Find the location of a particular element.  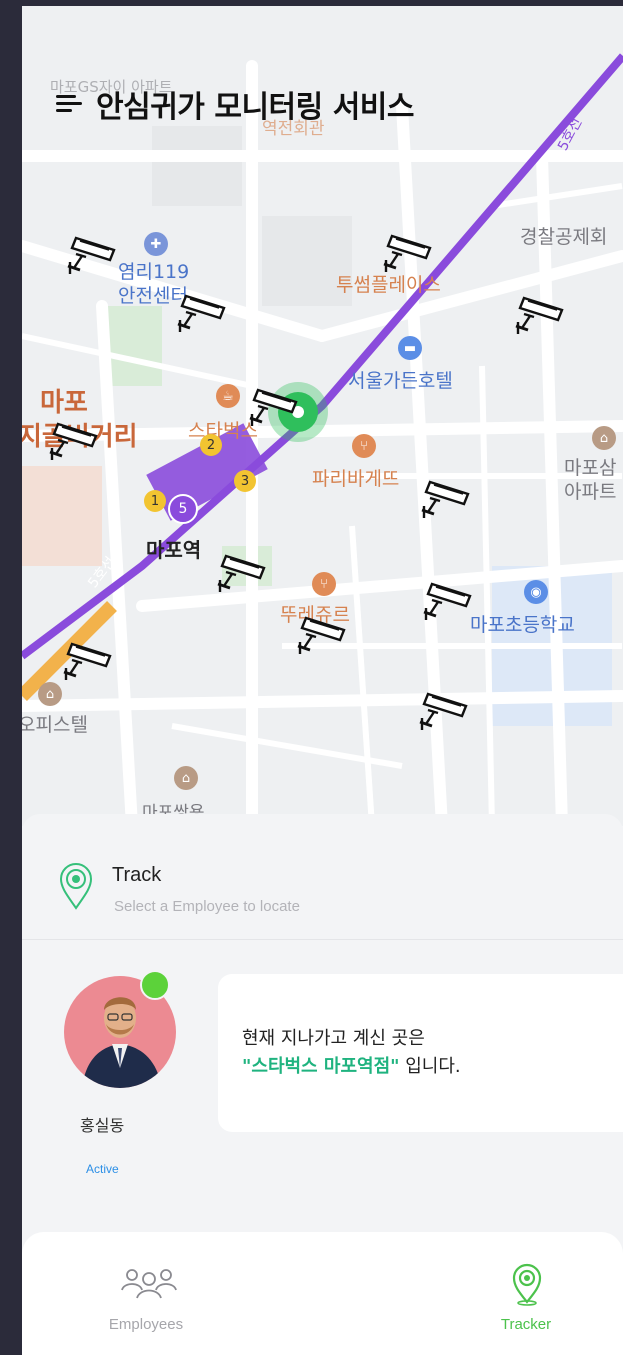

menu-icon is located at coordinates (69, 104).